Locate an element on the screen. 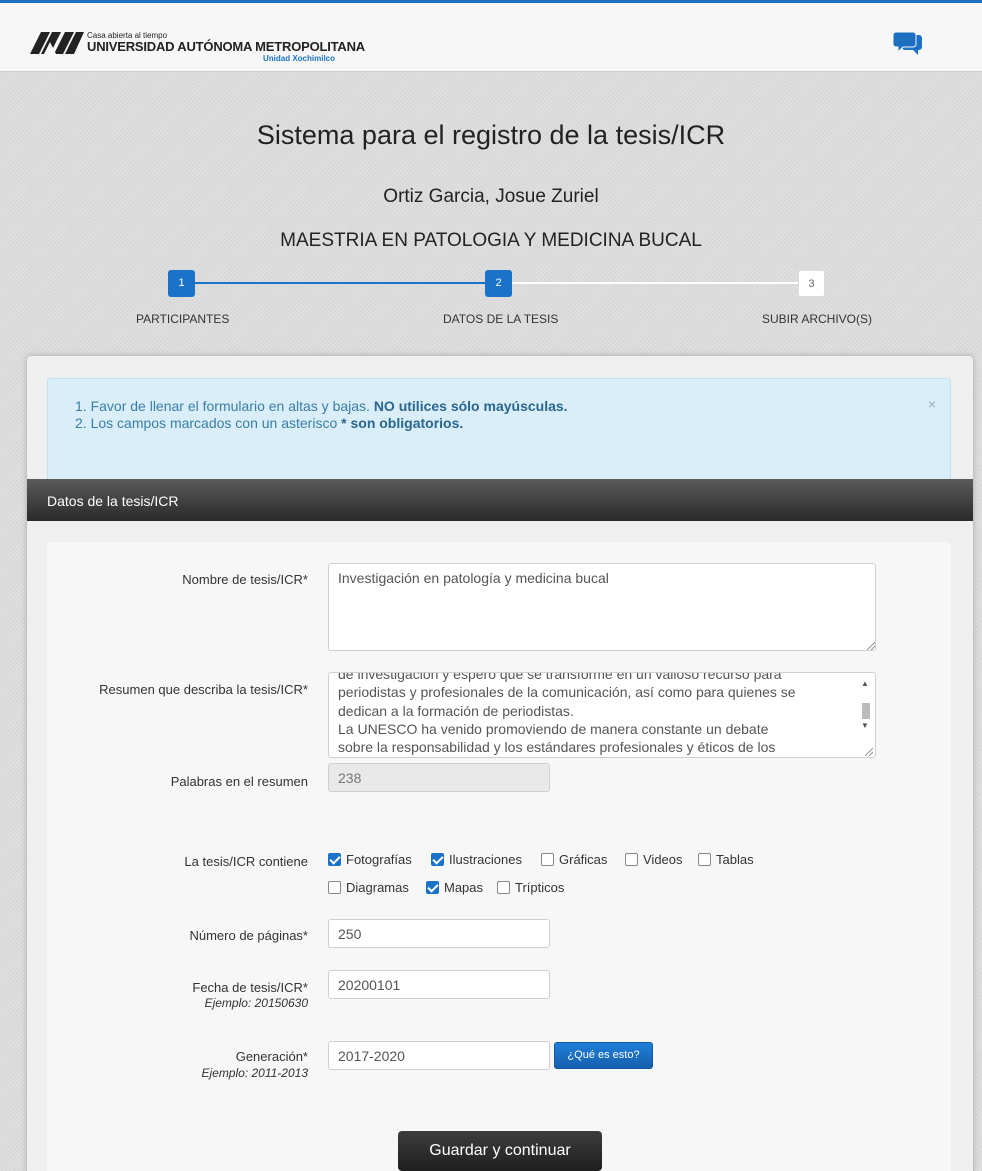 This screenshot has height=1171, width=982. pages-input is located at coordinates (439, 933).